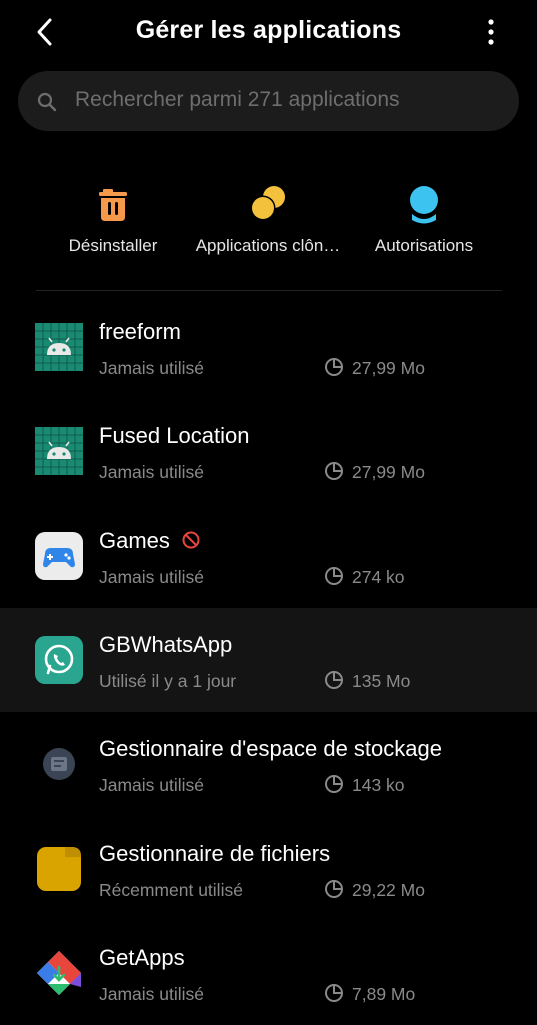 Image resolution: width=537 pixels, height=1025 pixels. What do you see at coordinates (59, 973) in the screenshot?
I see `getapps-icon` at bounding box center [59, 973].